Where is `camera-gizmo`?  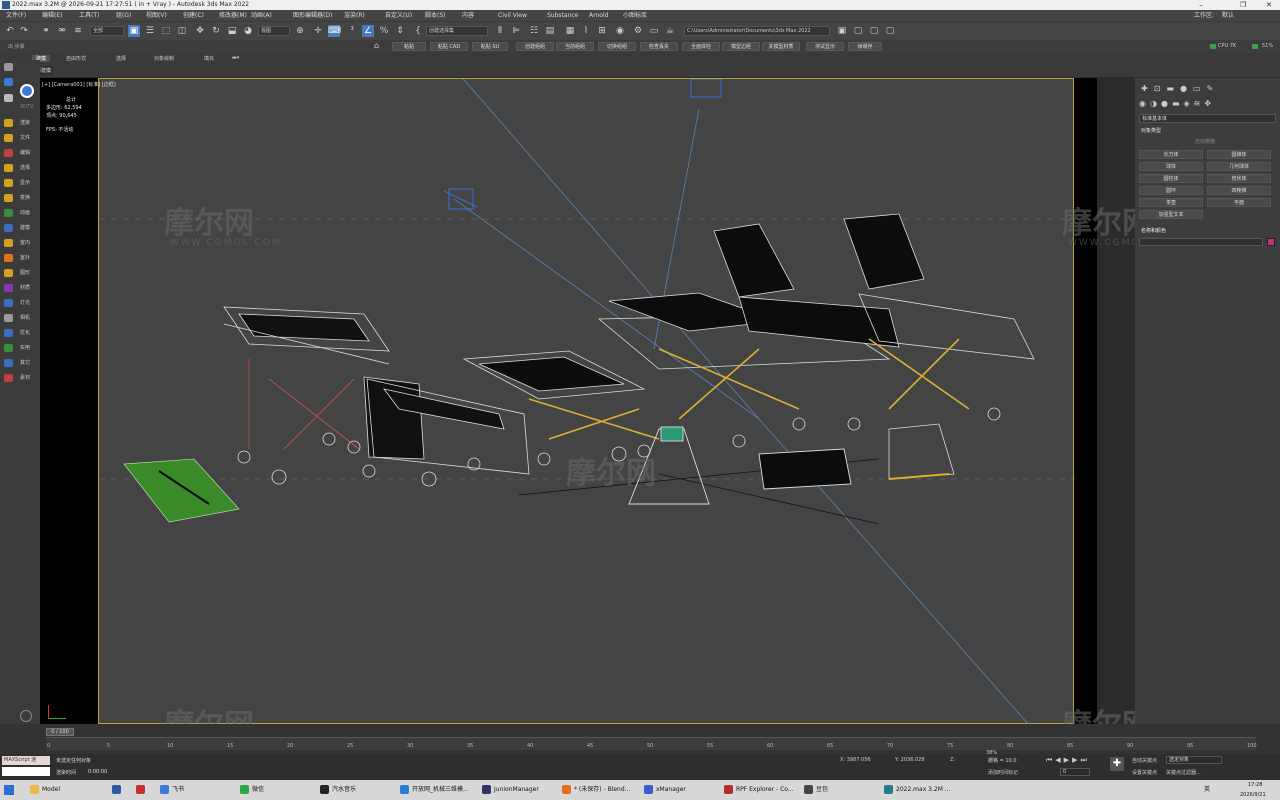
camera-gizmo is located at coordinates (582, 144).